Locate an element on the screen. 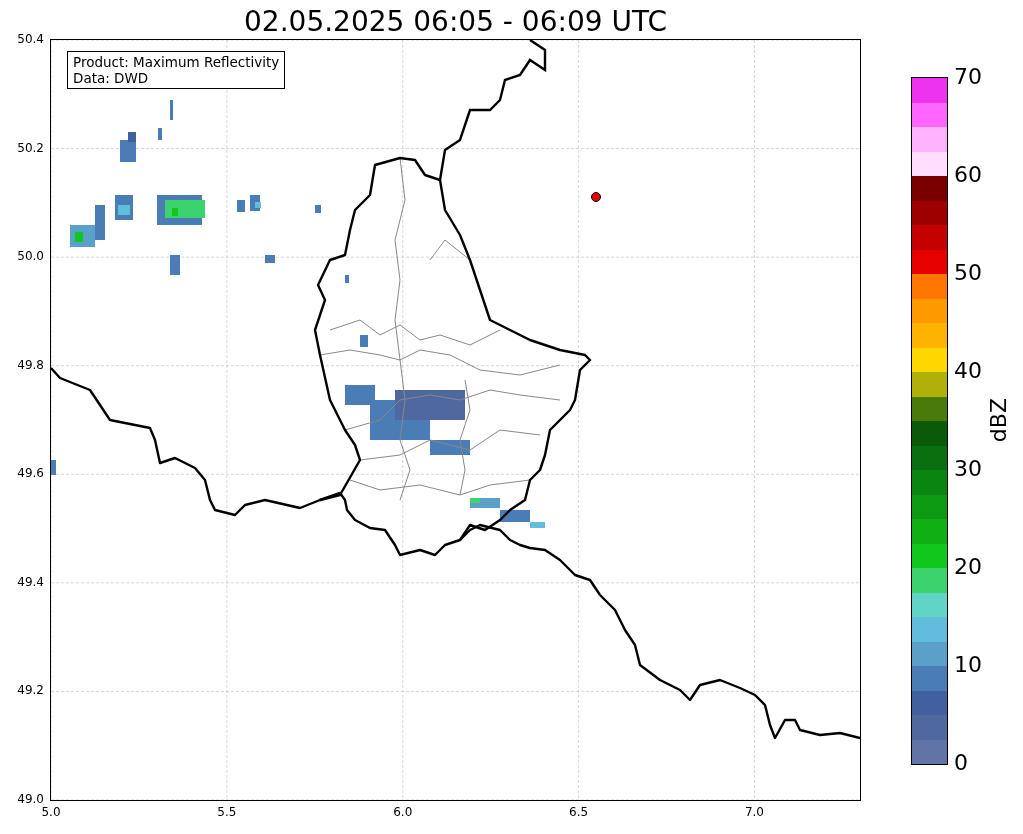  latitude-tick-label: 49.0 is located at coordinates (30, 799).